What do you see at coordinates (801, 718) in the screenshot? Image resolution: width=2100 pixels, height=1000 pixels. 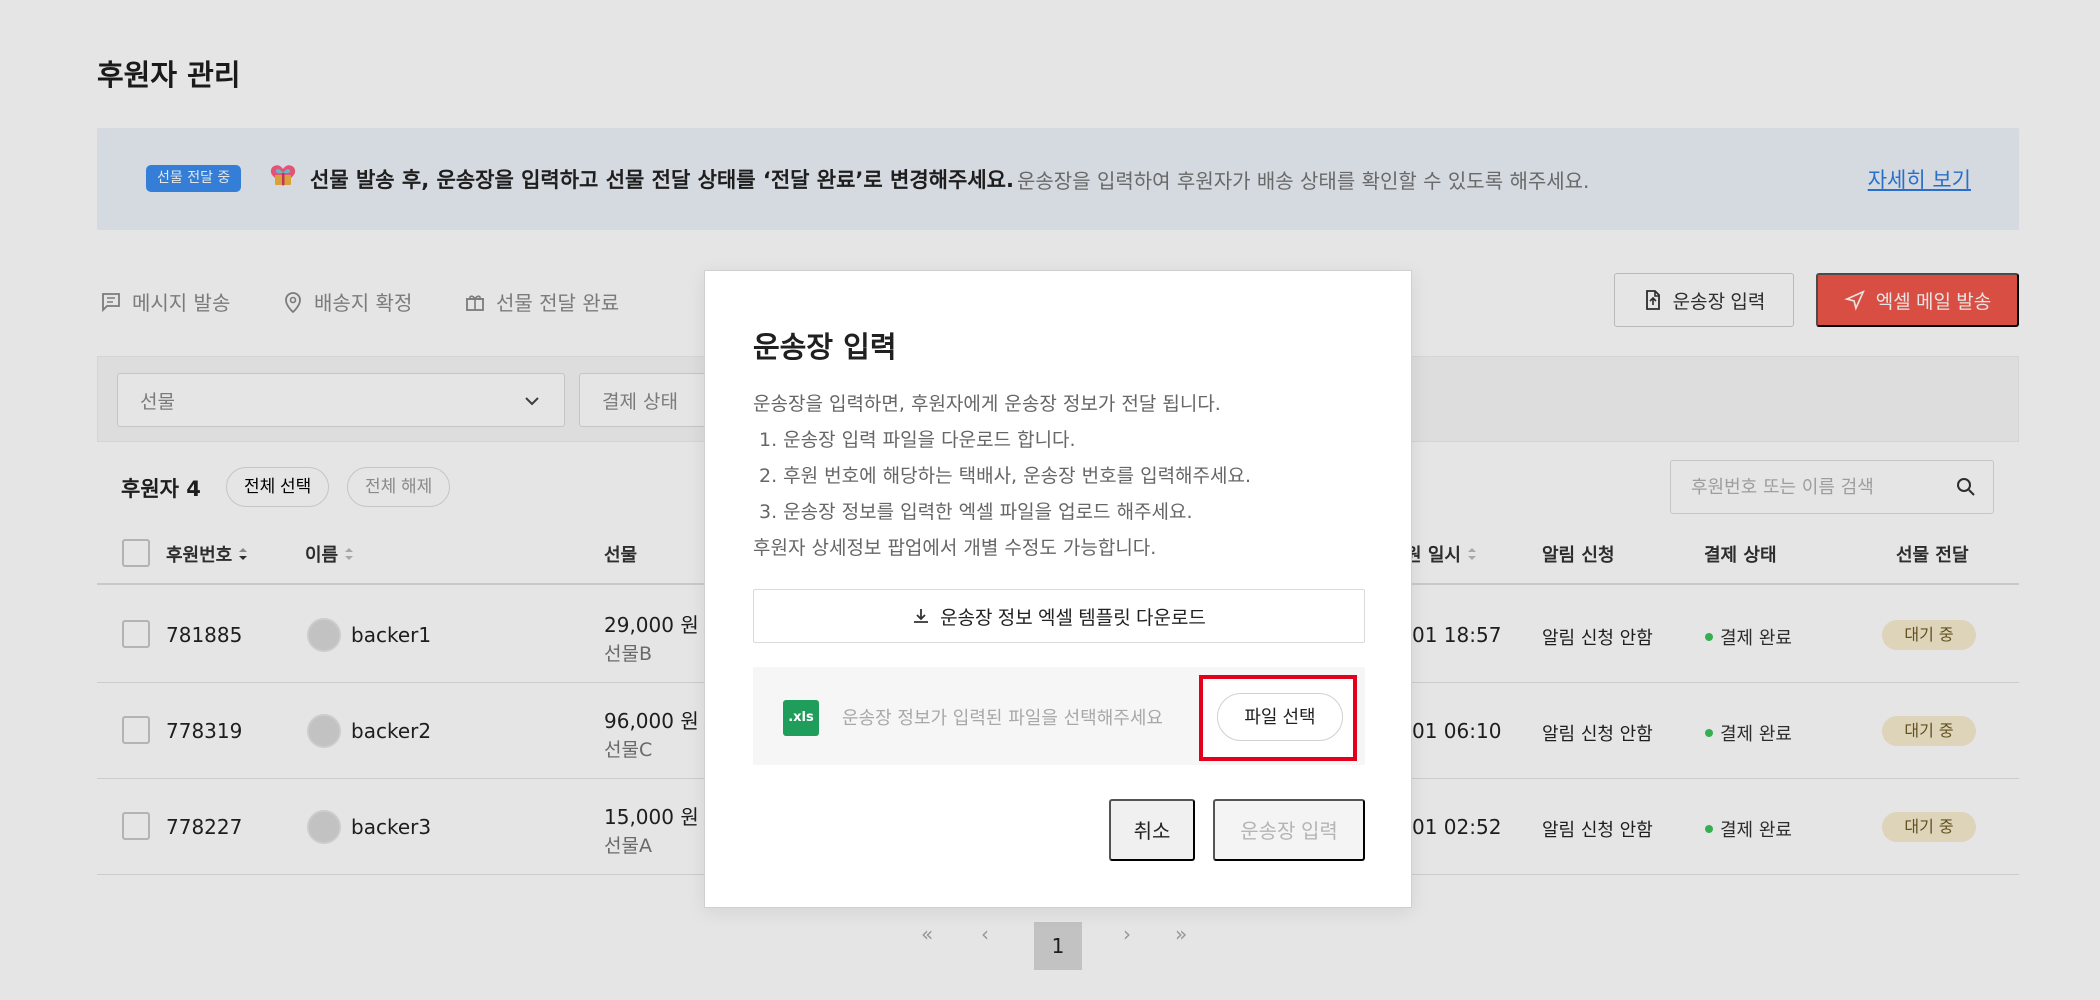 I see `xls-file-icon: .xls` at bounding box center [801, 718].